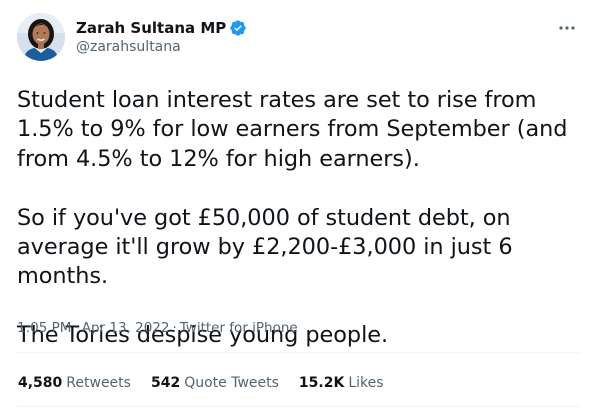 The height and width of the screenshot is (409, 596). I want to click on quote-tweets-stat: 542 Quote Tweets, so click(215, 383).